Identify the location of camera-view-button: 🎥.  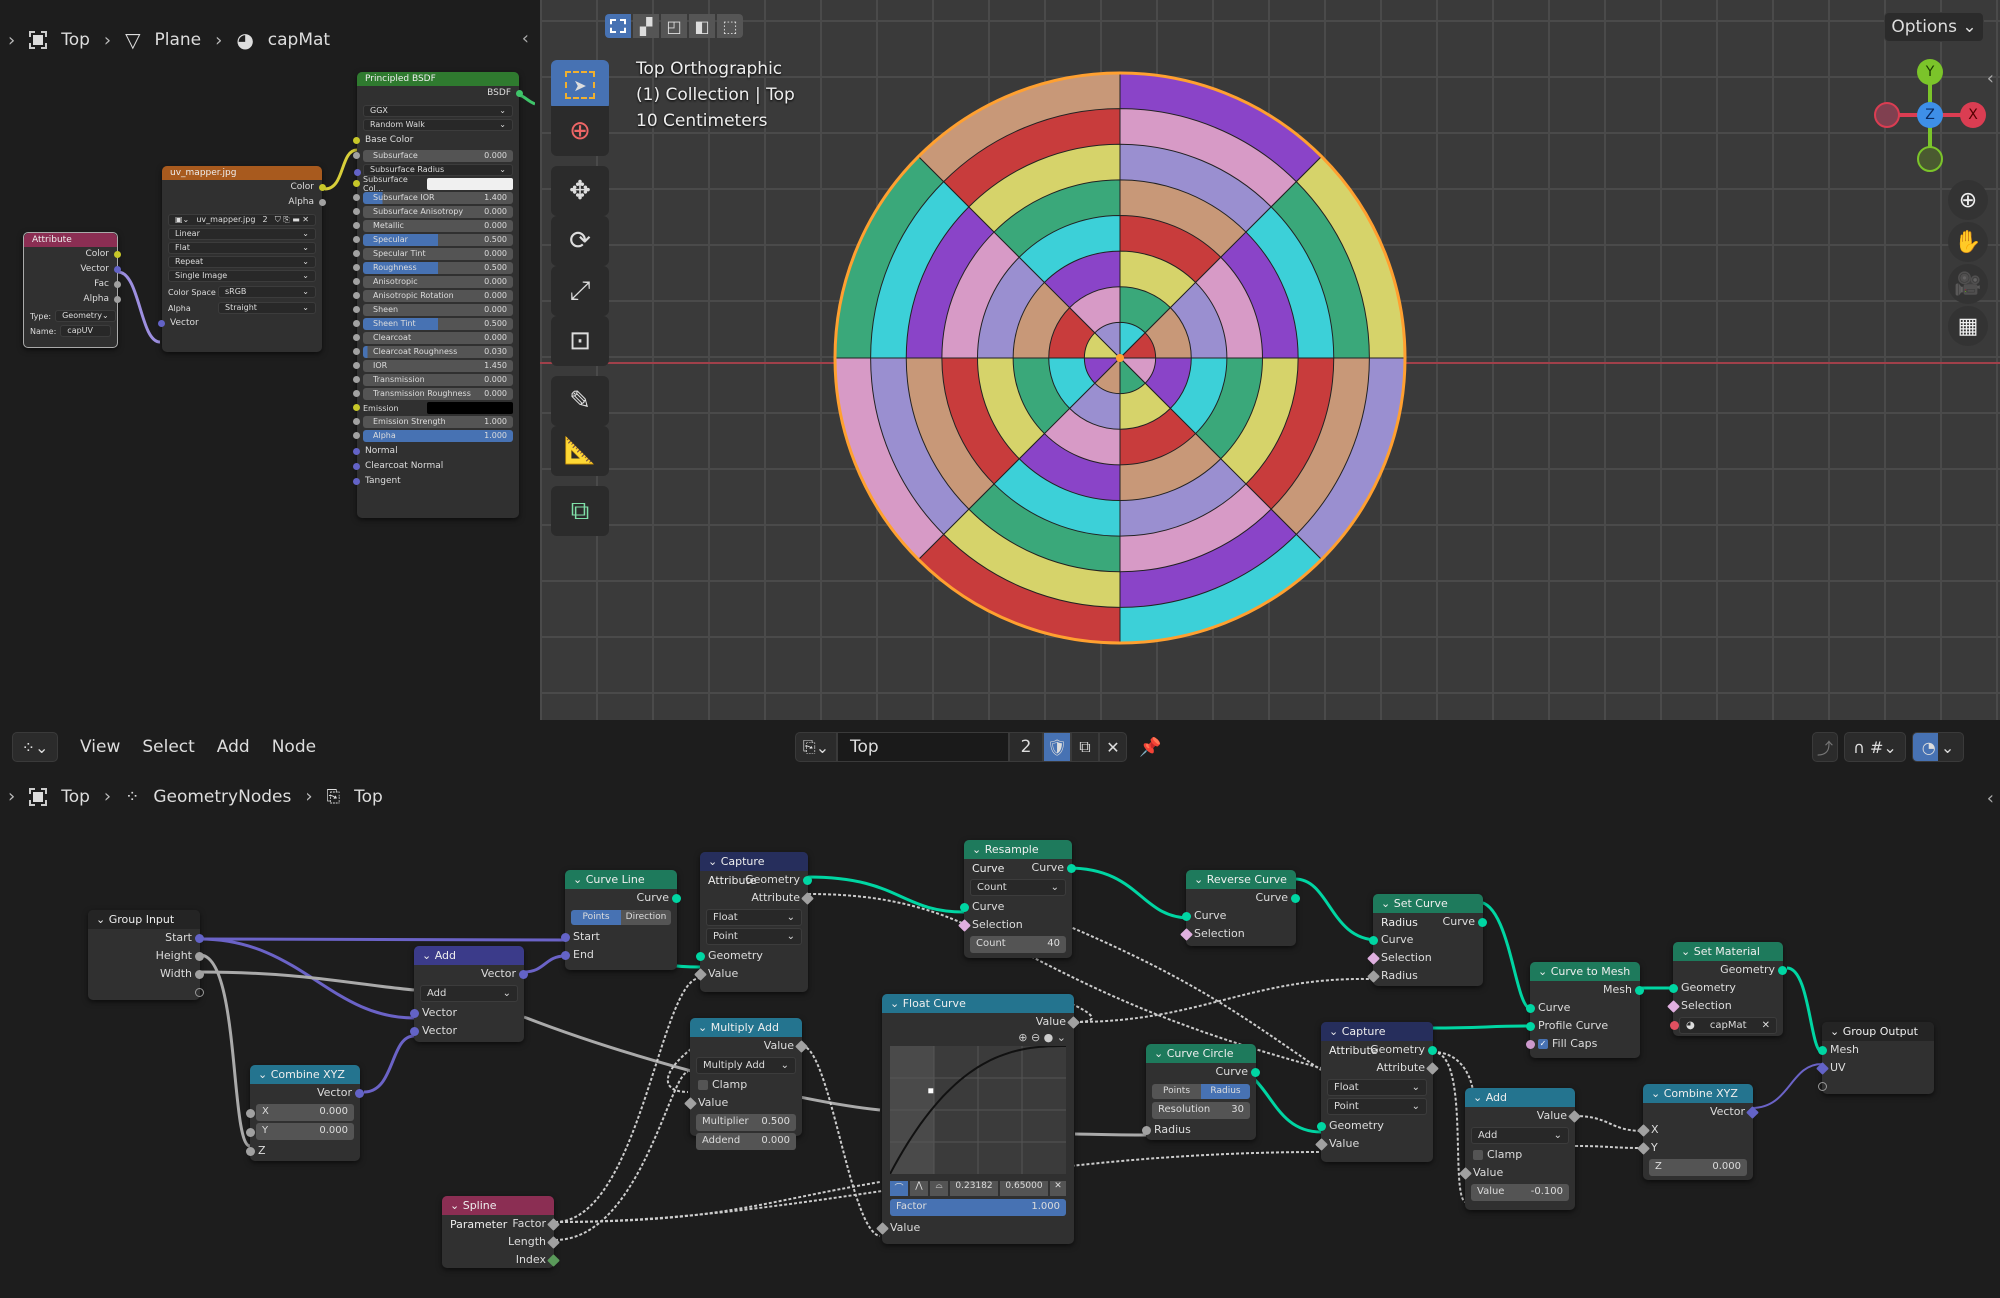
(1968, 284).